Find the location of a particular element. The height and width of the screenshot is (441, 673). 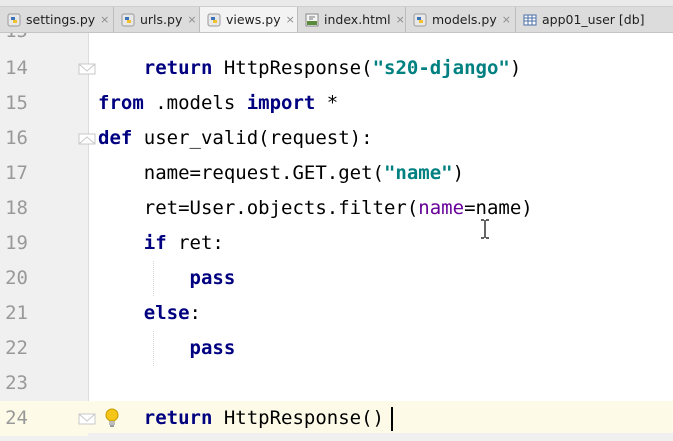

code-line: 17 name=request.GET.get("name") is located at coordinates (336, 173).